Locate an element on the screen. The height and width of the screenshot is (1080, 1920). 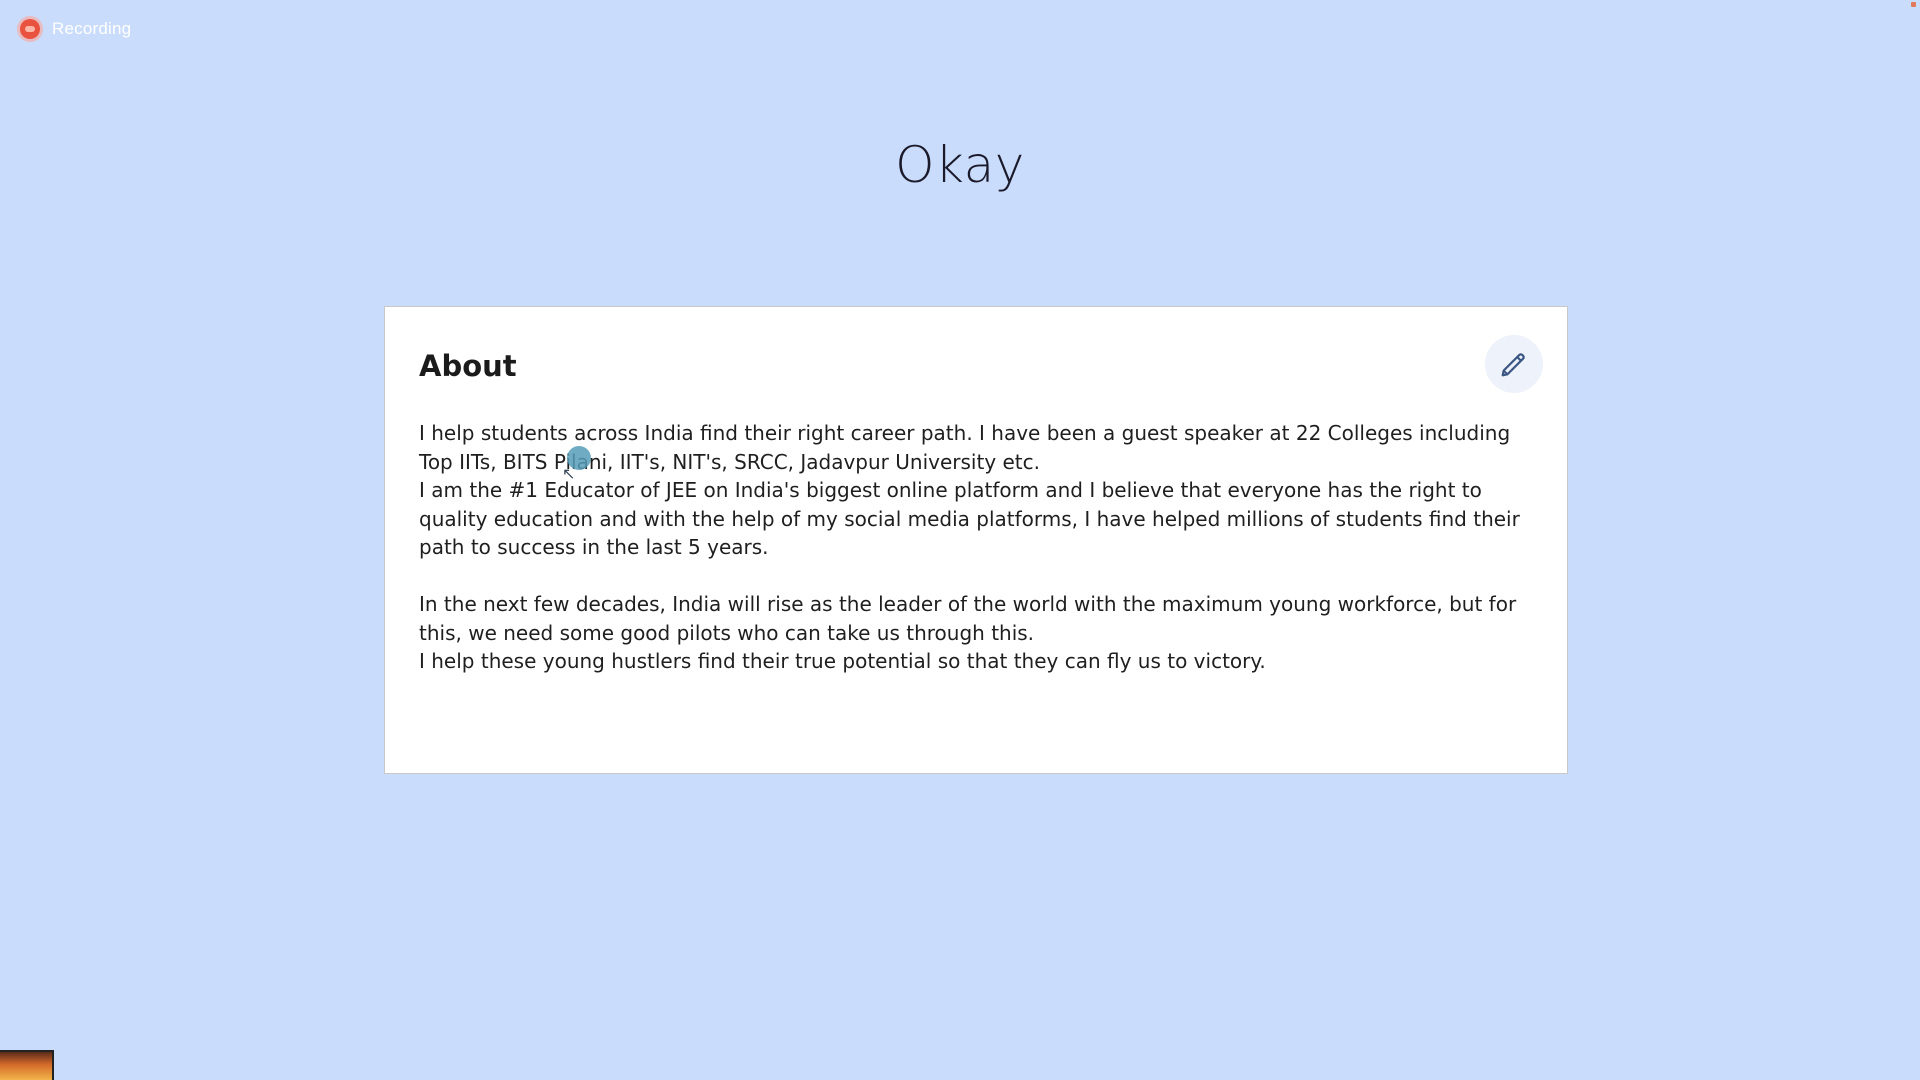
cursor-arrow-icon: ↖ is located at coordinates (569, 474).